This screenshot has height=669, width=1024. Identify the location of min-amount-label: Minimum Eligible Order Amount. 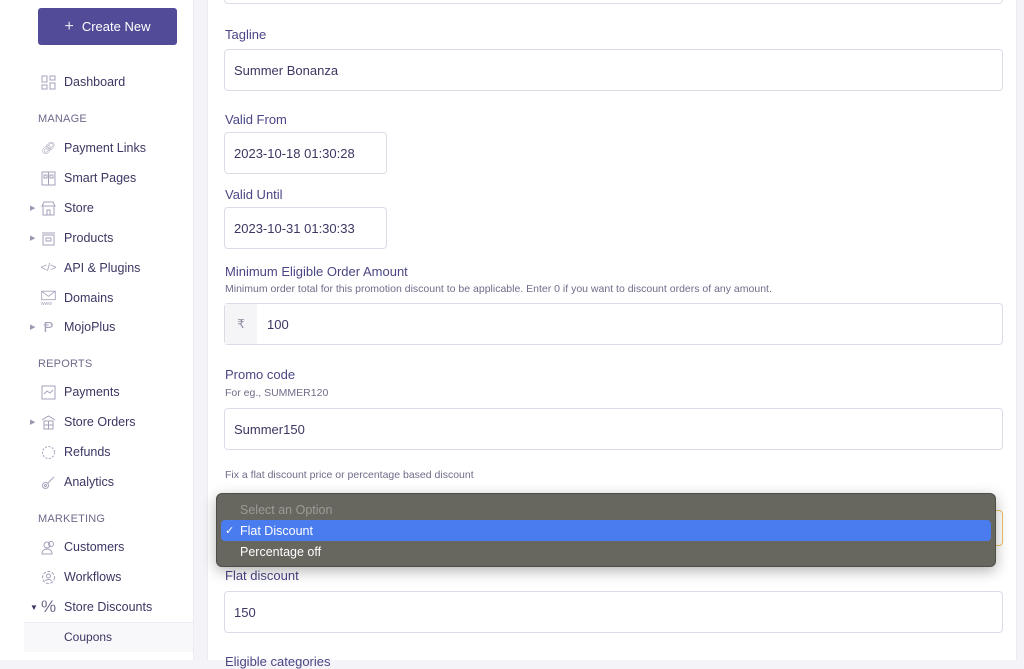
(316, 271).